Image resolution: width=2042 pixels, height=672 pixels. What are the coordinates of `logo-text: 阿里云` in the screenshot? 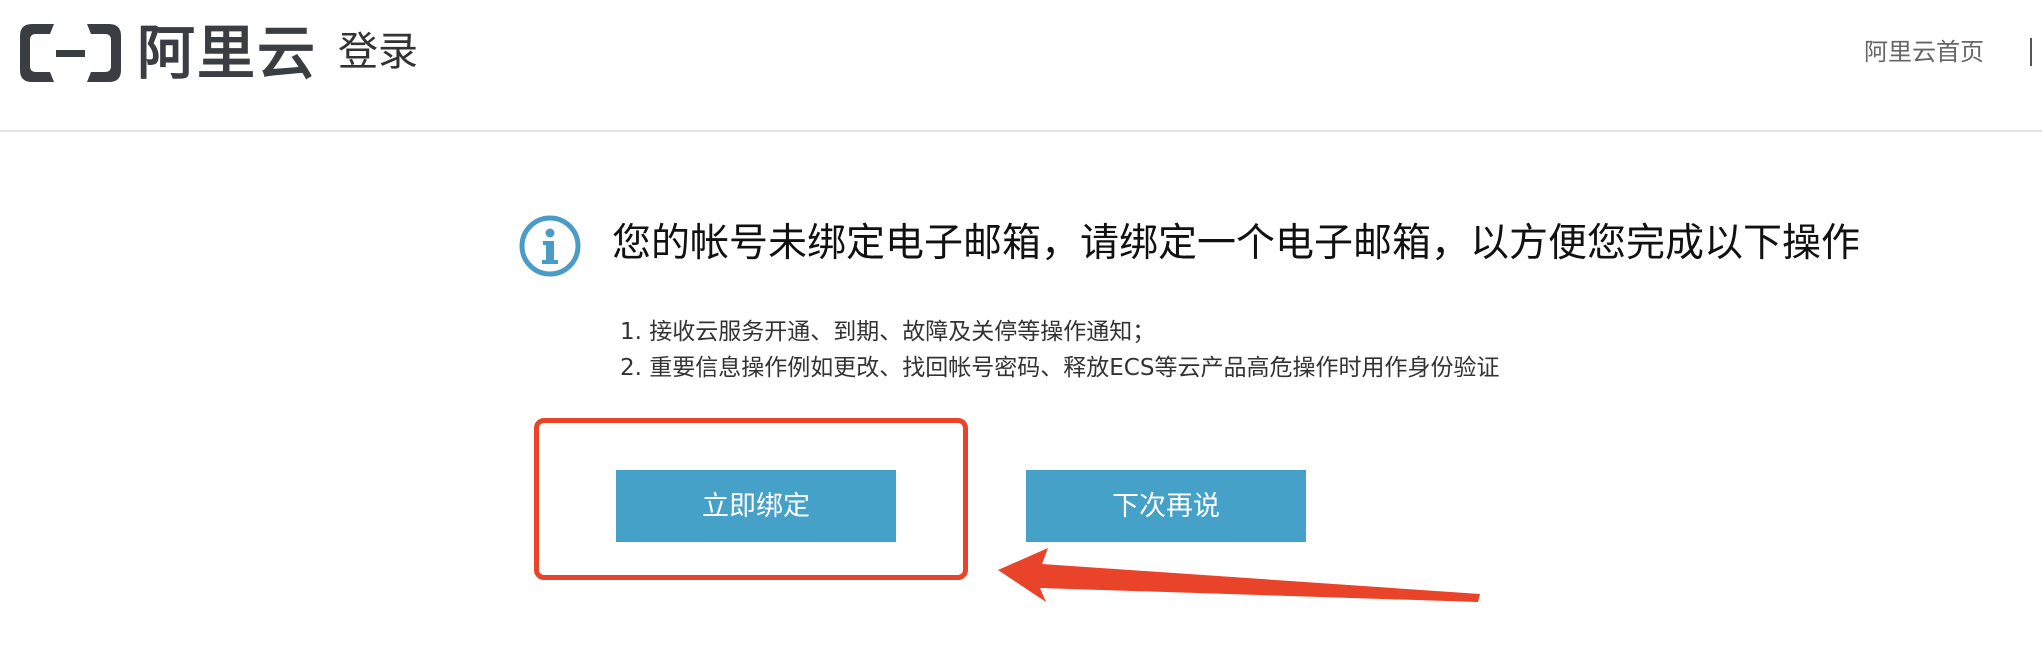 It's located at (227, 53).